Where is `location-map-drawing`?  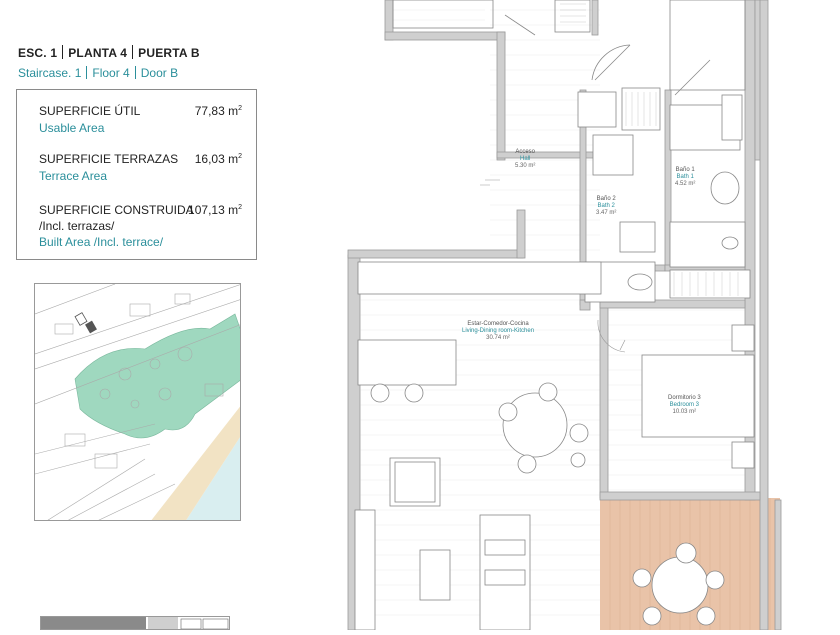 location-map-drawing is located at coordinates (137, 402).